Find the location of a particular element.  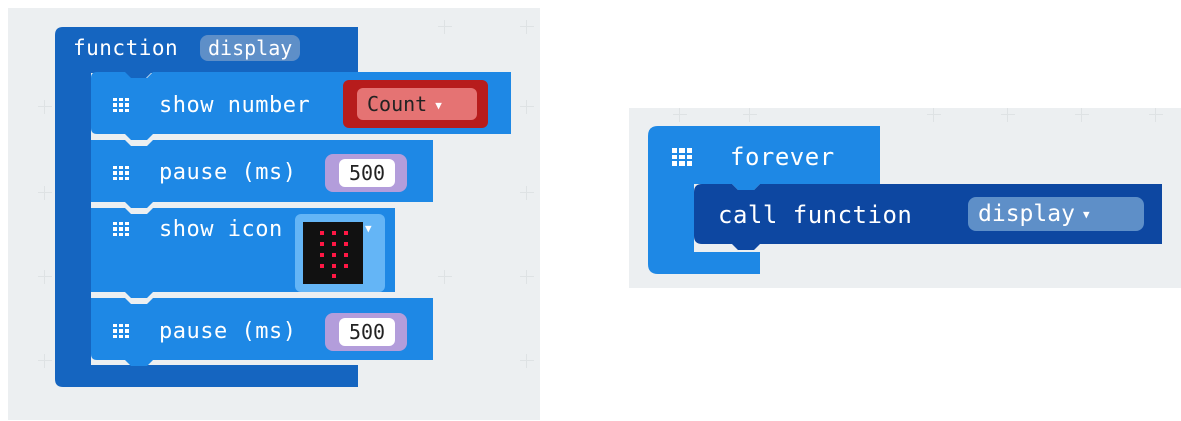

pause-block-1: pause (ms) 500 is located at coordinates (262, 174).